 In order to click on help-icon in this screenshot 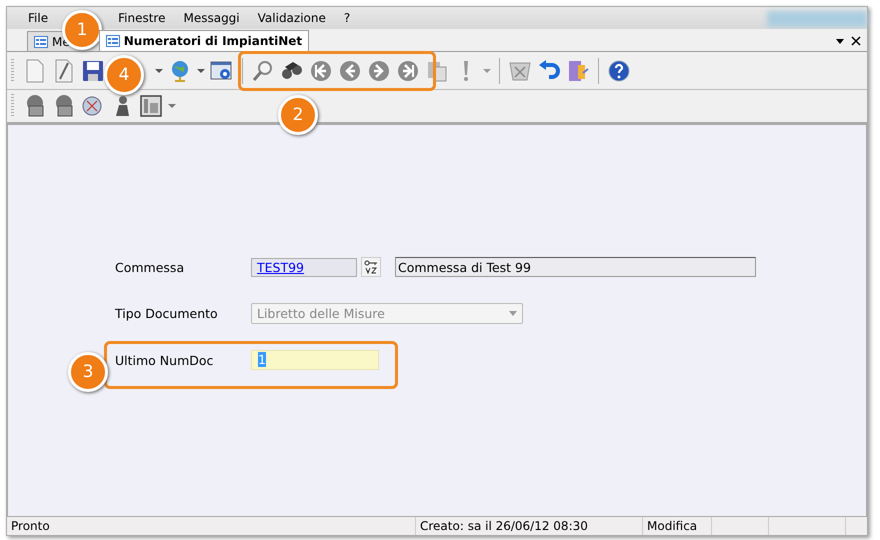, I will do `click(619, 70)`.